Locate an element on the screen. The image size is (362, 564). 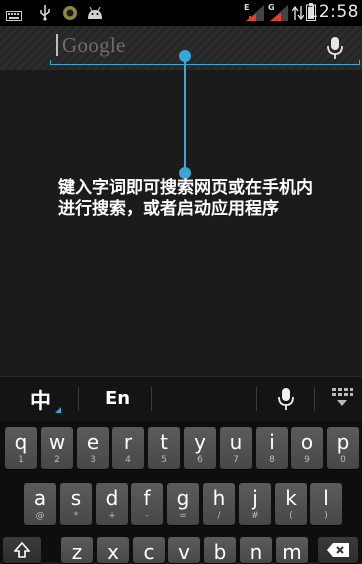
key-secondary-label: 6 is located at coordinates (200, 460).